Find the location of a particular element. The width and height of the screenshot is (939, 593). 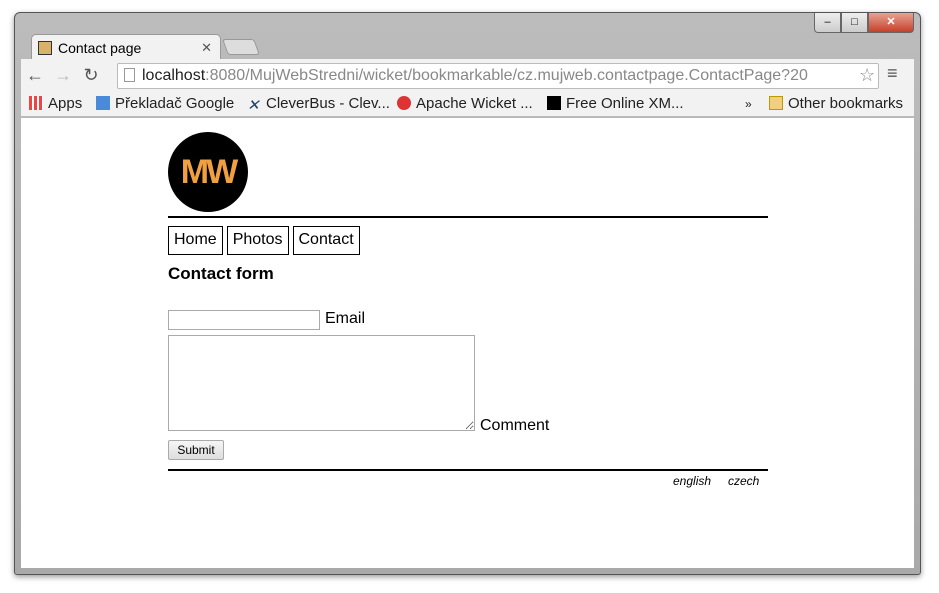

other-bookmarks: Other bookmarks is located at coordinates (836, 103).